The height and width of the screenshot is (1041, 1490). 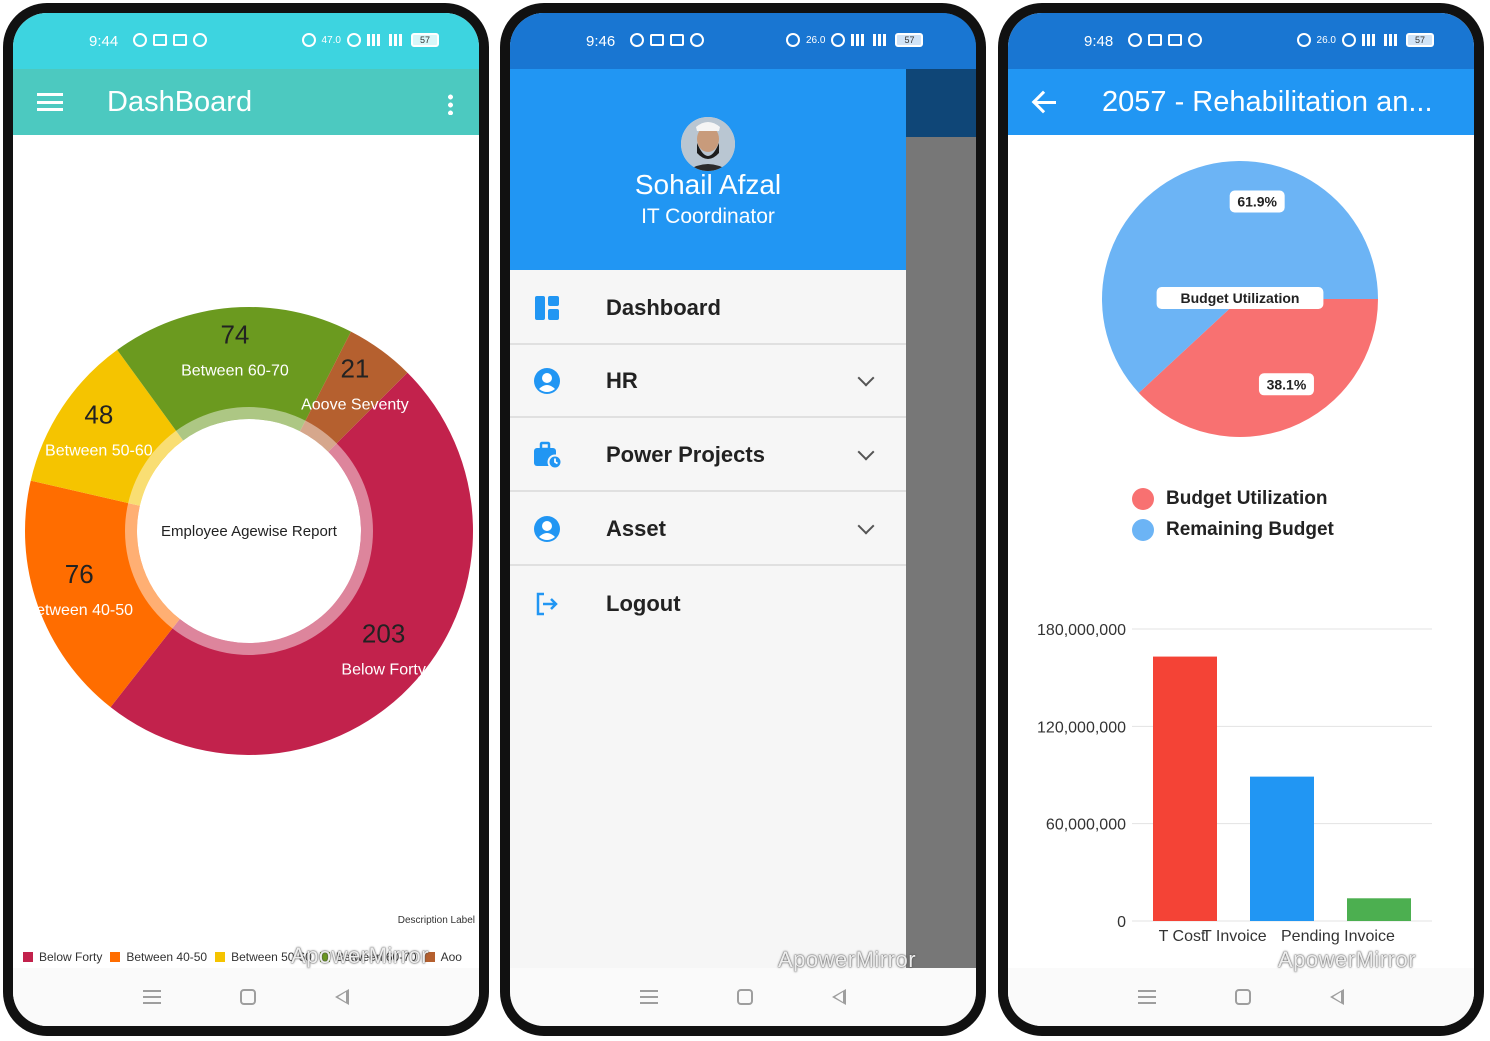 I want to click on x-tick-label: T Cost, so click(x=1182, y=936).